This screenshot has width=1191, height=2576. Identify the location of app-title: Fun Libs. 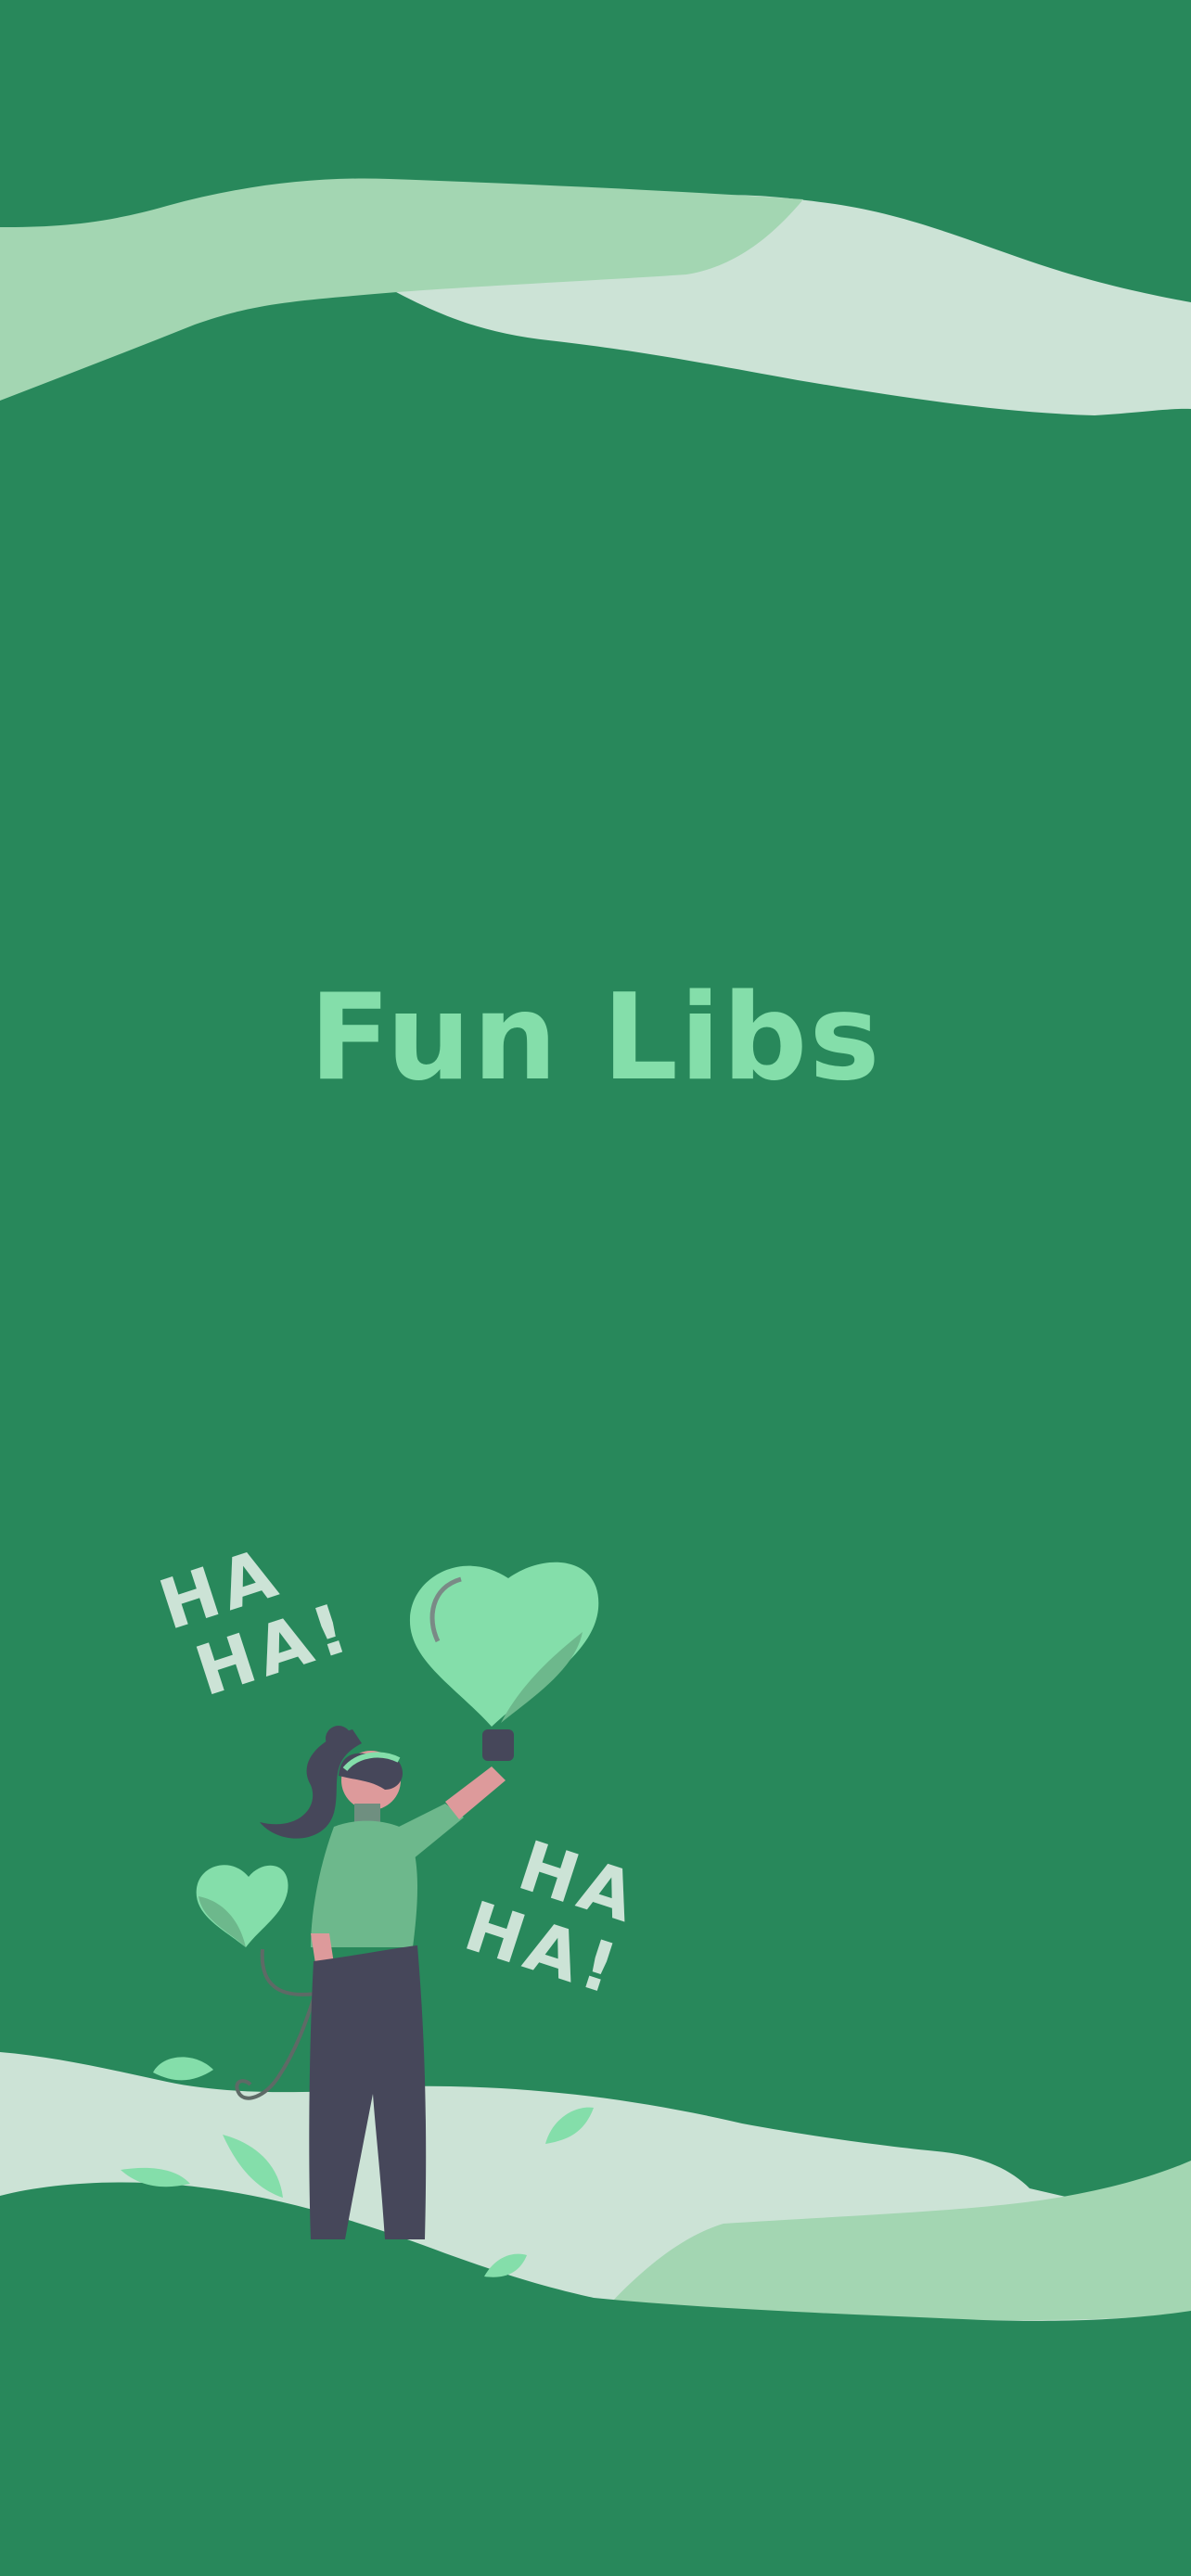
(595, 1038).